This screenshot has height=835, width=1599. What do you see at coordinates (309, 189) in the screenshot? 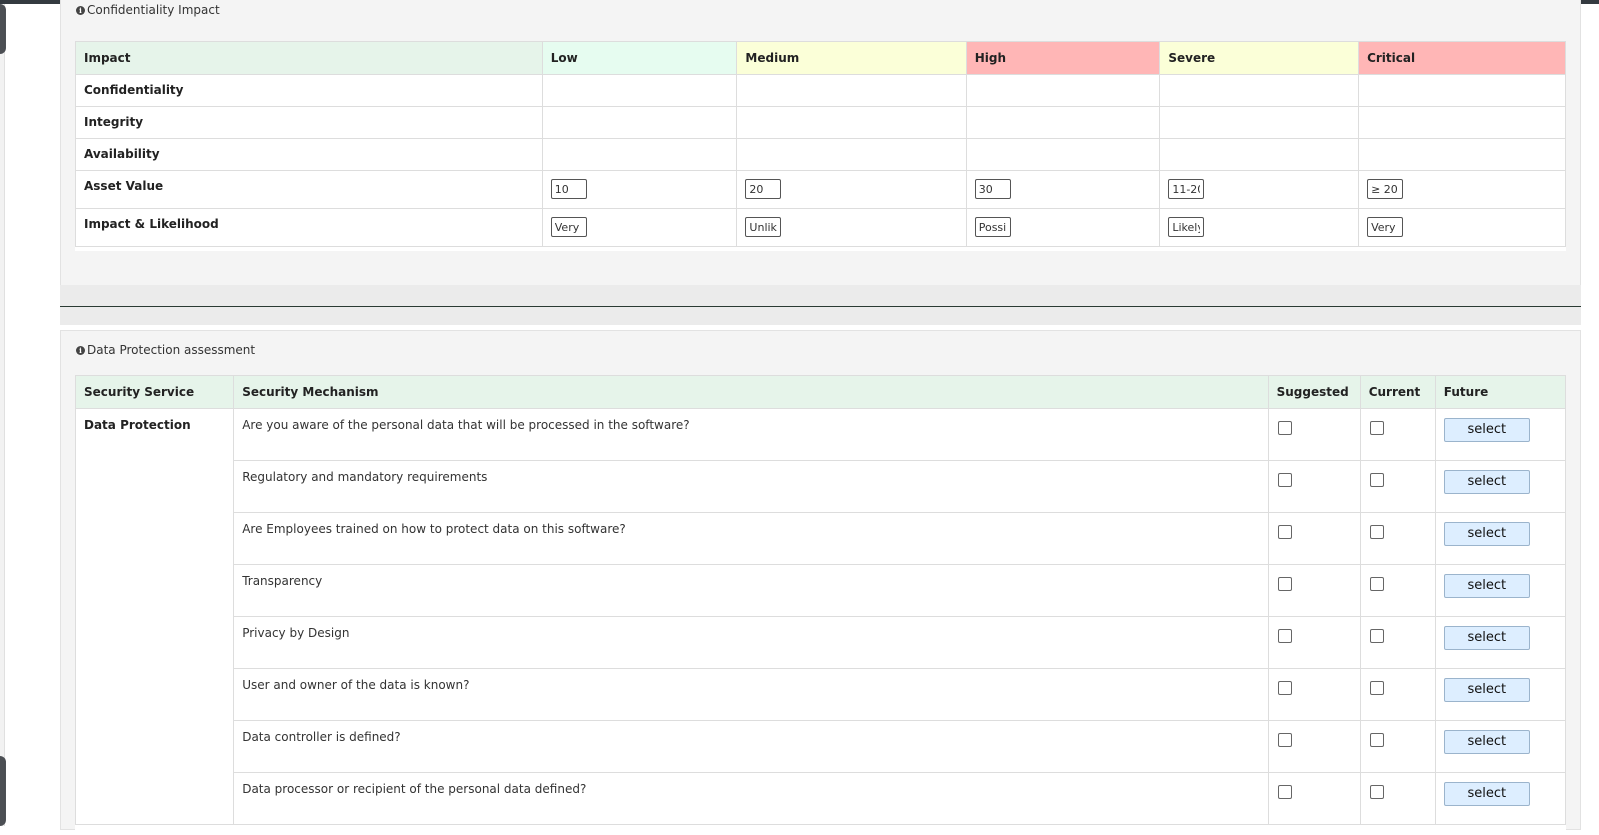
I see `row-label: Asset Value` at bounding box center [309, 189].